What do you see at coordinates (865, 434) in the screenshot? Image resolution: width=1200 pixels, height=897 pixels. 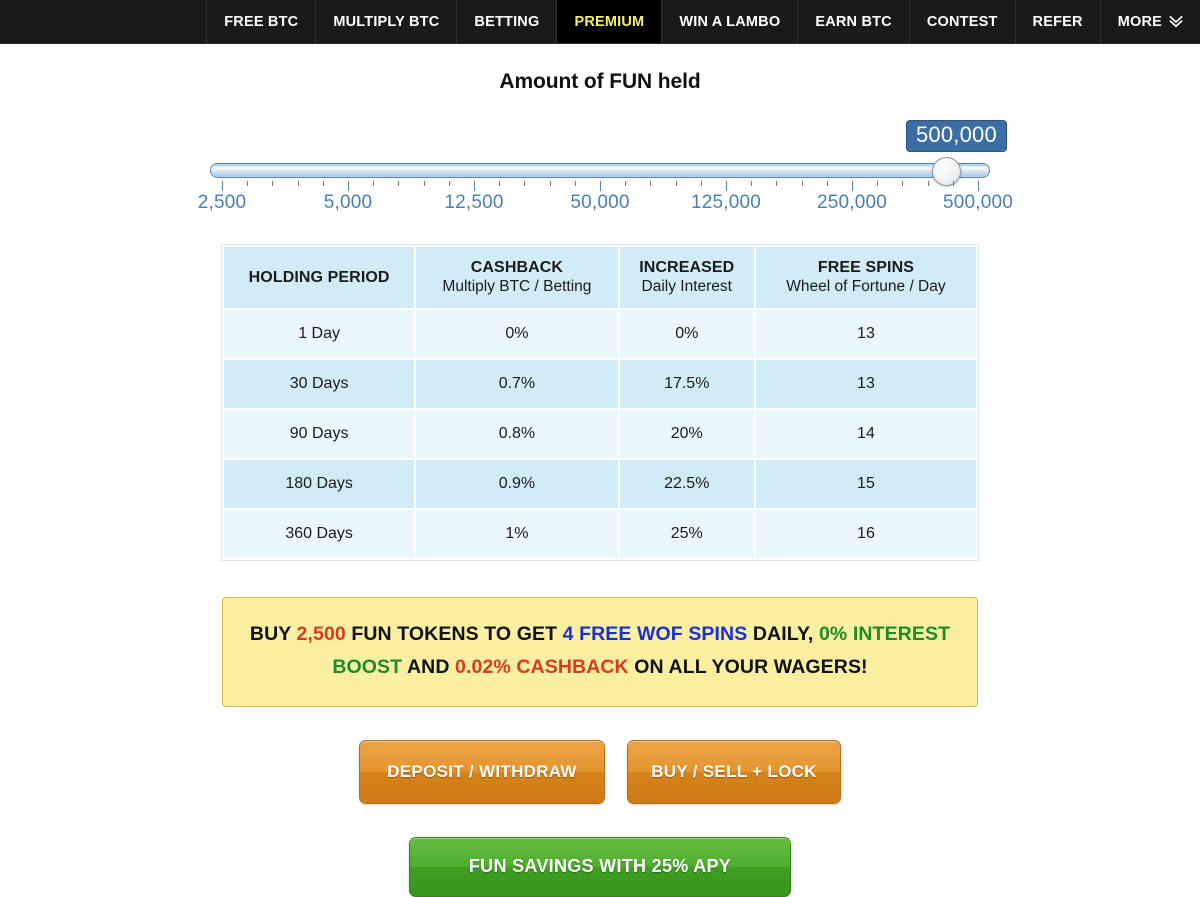 I see `table-cell-free-spins: 14` at bounding box center [865, 434].